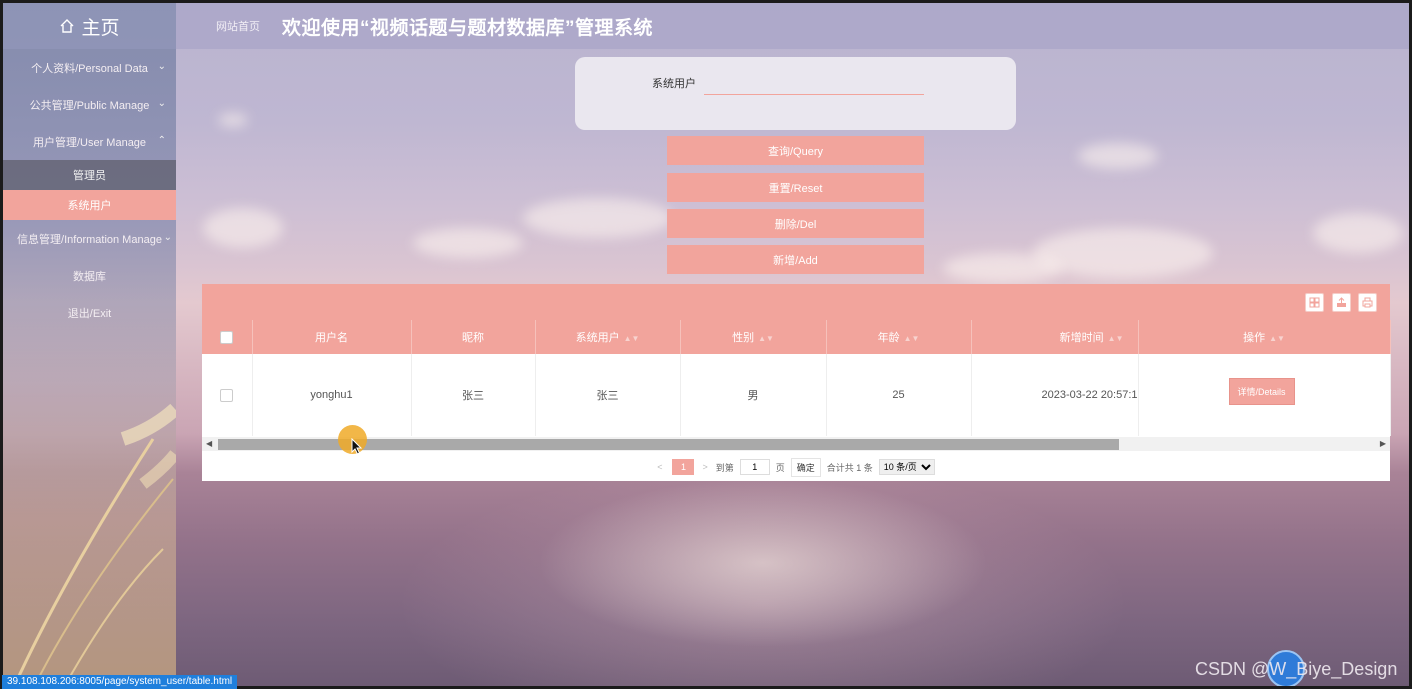 Image resolution: width=1412 pixels, height=689 pixels. I want to click on sidebar-item-personal-data: 个人资料/Personal Data ⌄, so click(89, 67).